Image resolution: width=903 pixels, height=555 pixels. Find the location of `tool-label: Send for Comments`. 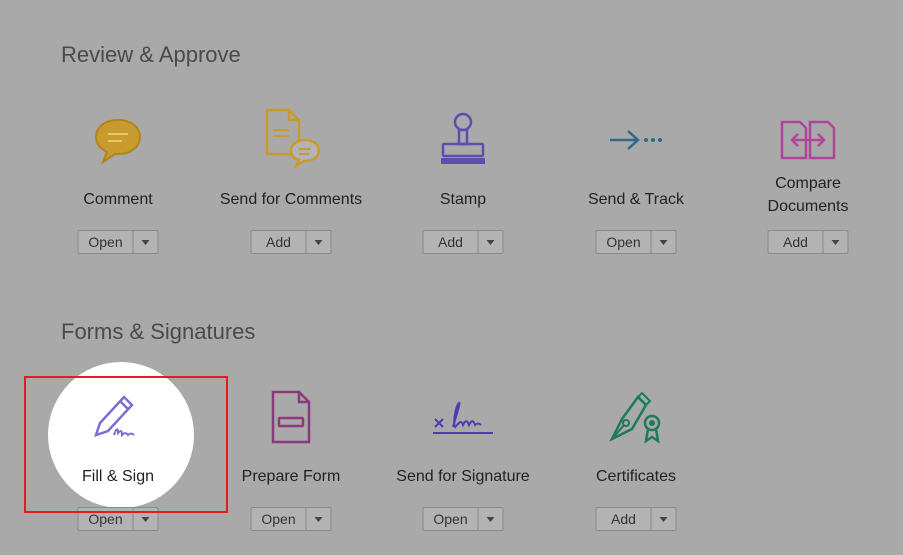

tool-label: Send for Comments is located at coordinates (291, 199).